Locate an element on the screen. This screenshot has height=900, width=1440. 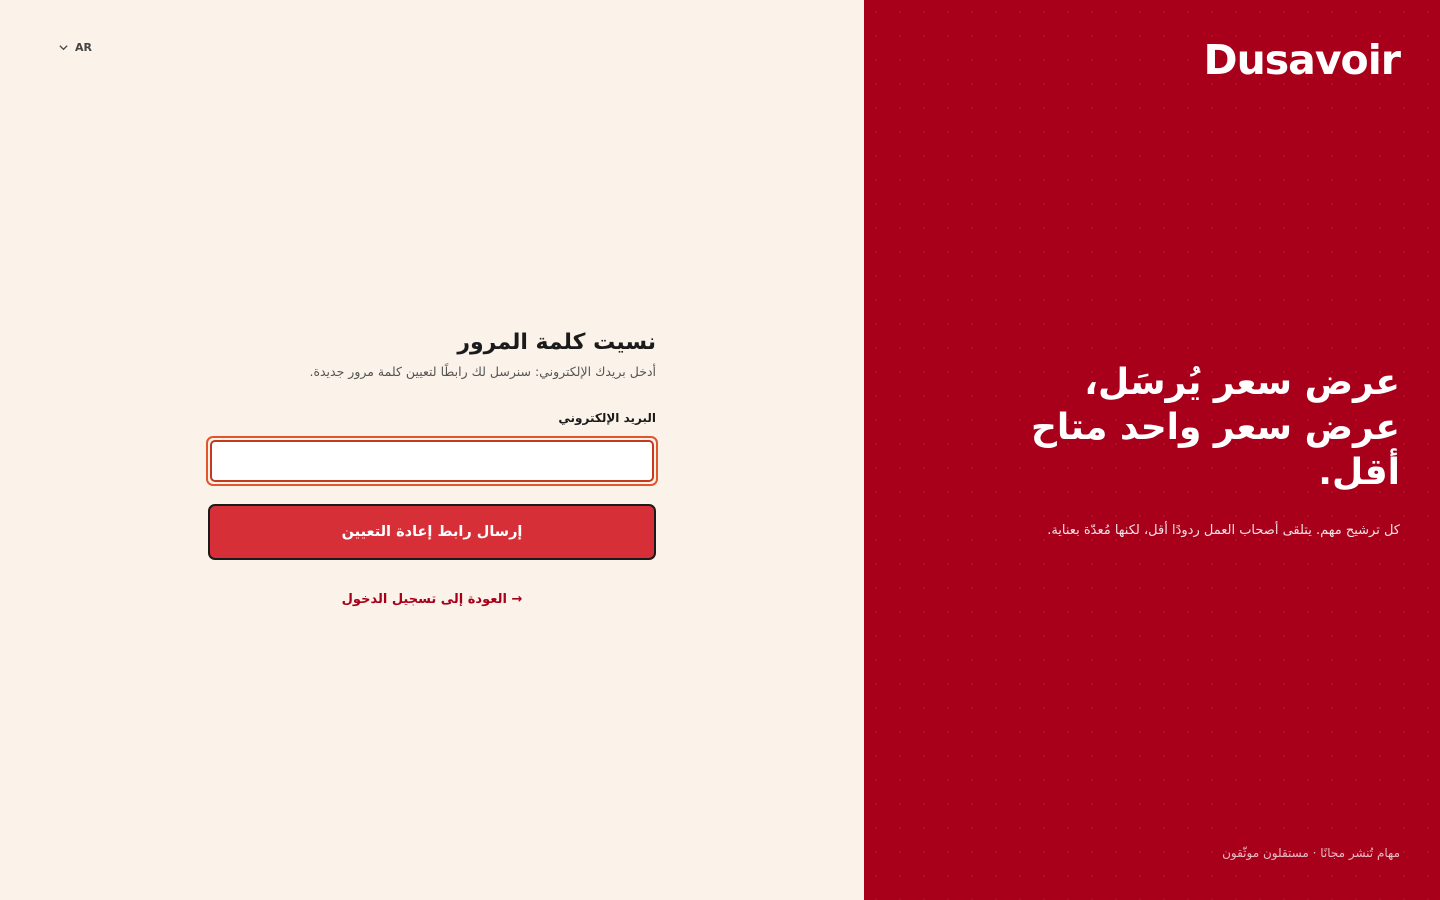
email-field is located at coordinates (432, 461).